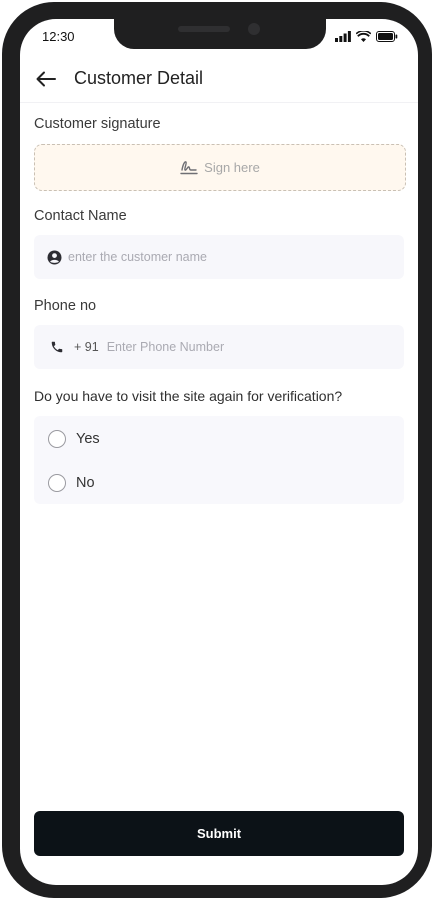  Describe the element at coordinates (74, 439) in the screenshot. I see `radio-option-yes: Yes` at that location.